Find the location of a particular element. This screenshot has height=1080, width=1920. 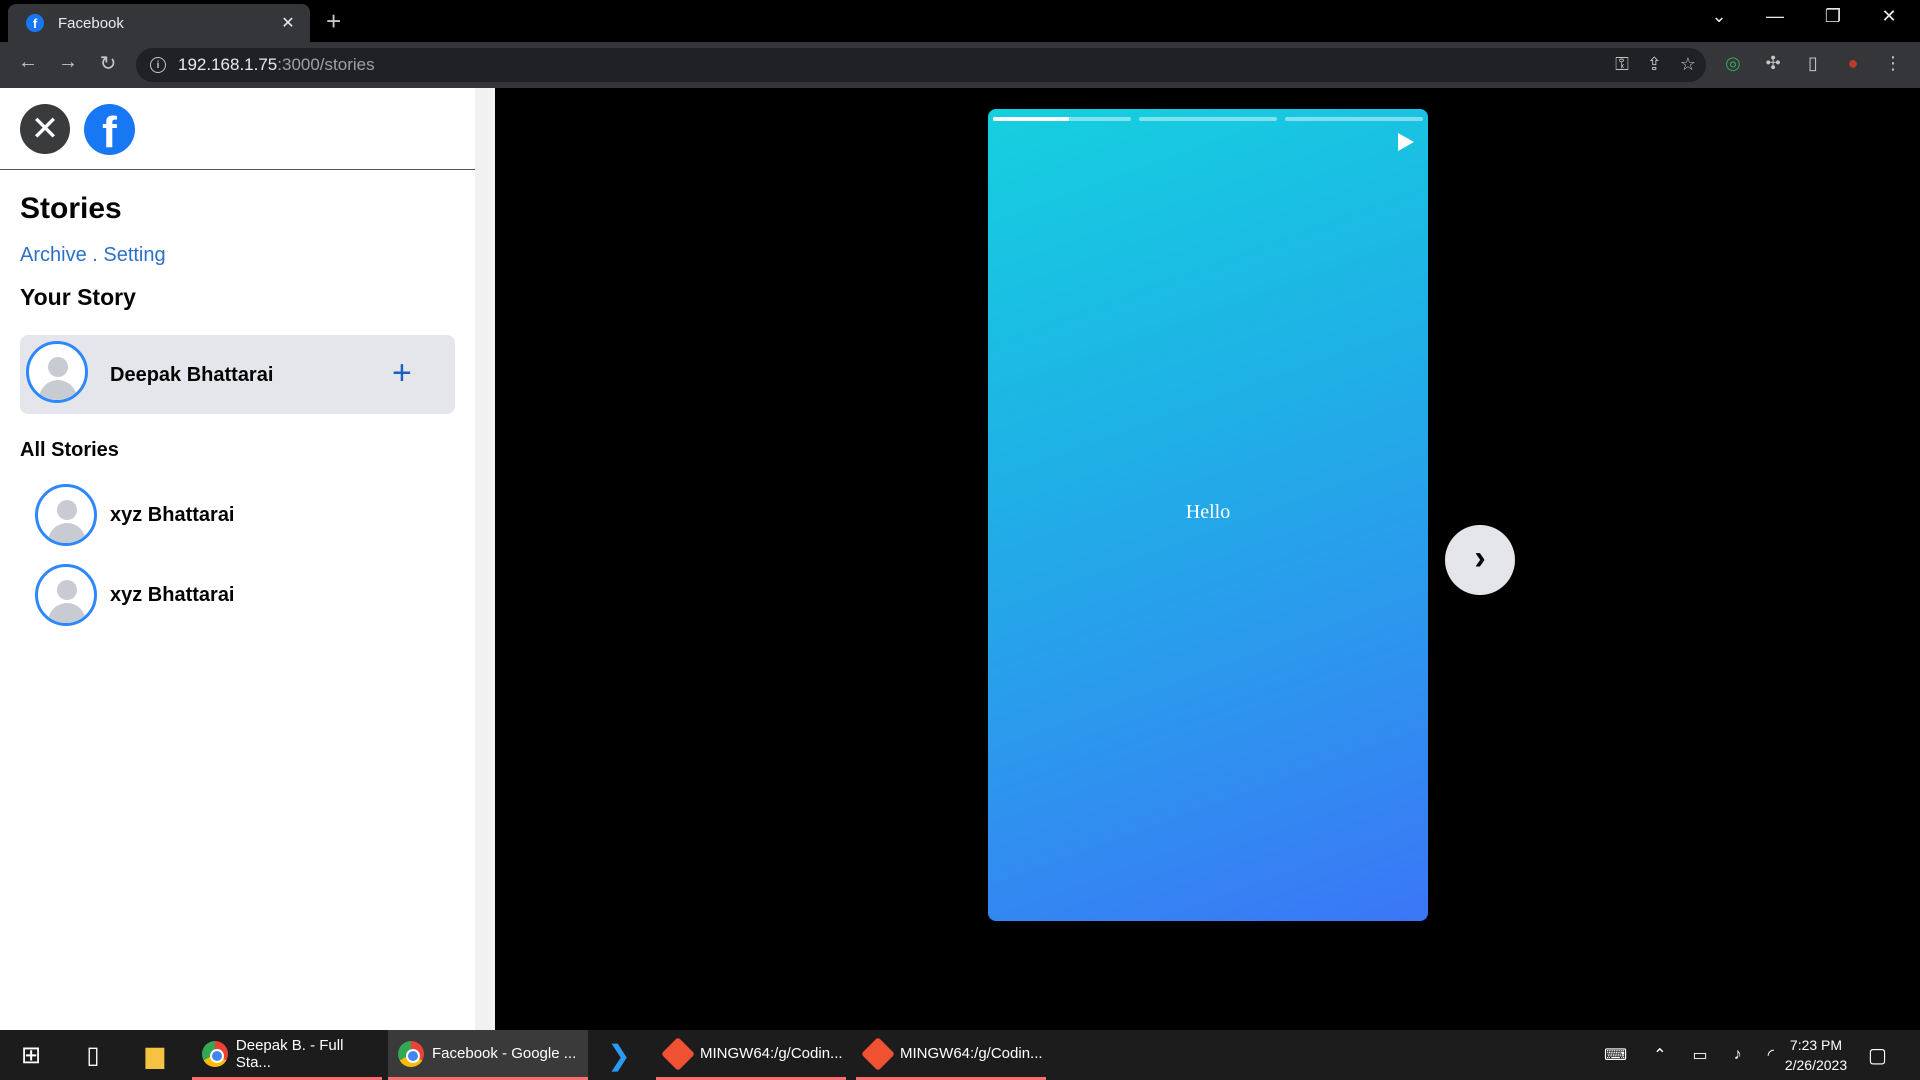

notepad-icon: ▯ is located at coordinates (93, 1055).